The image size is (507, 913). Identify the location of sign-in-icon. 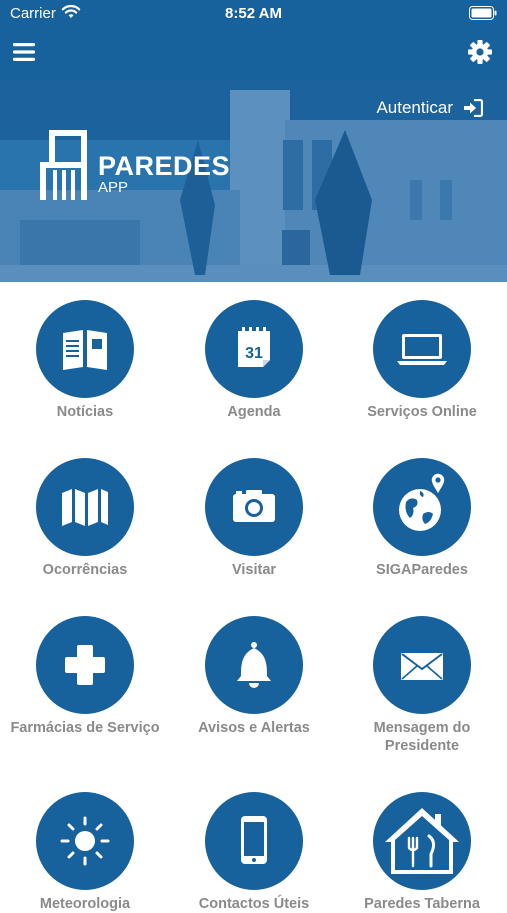
(473, 108).